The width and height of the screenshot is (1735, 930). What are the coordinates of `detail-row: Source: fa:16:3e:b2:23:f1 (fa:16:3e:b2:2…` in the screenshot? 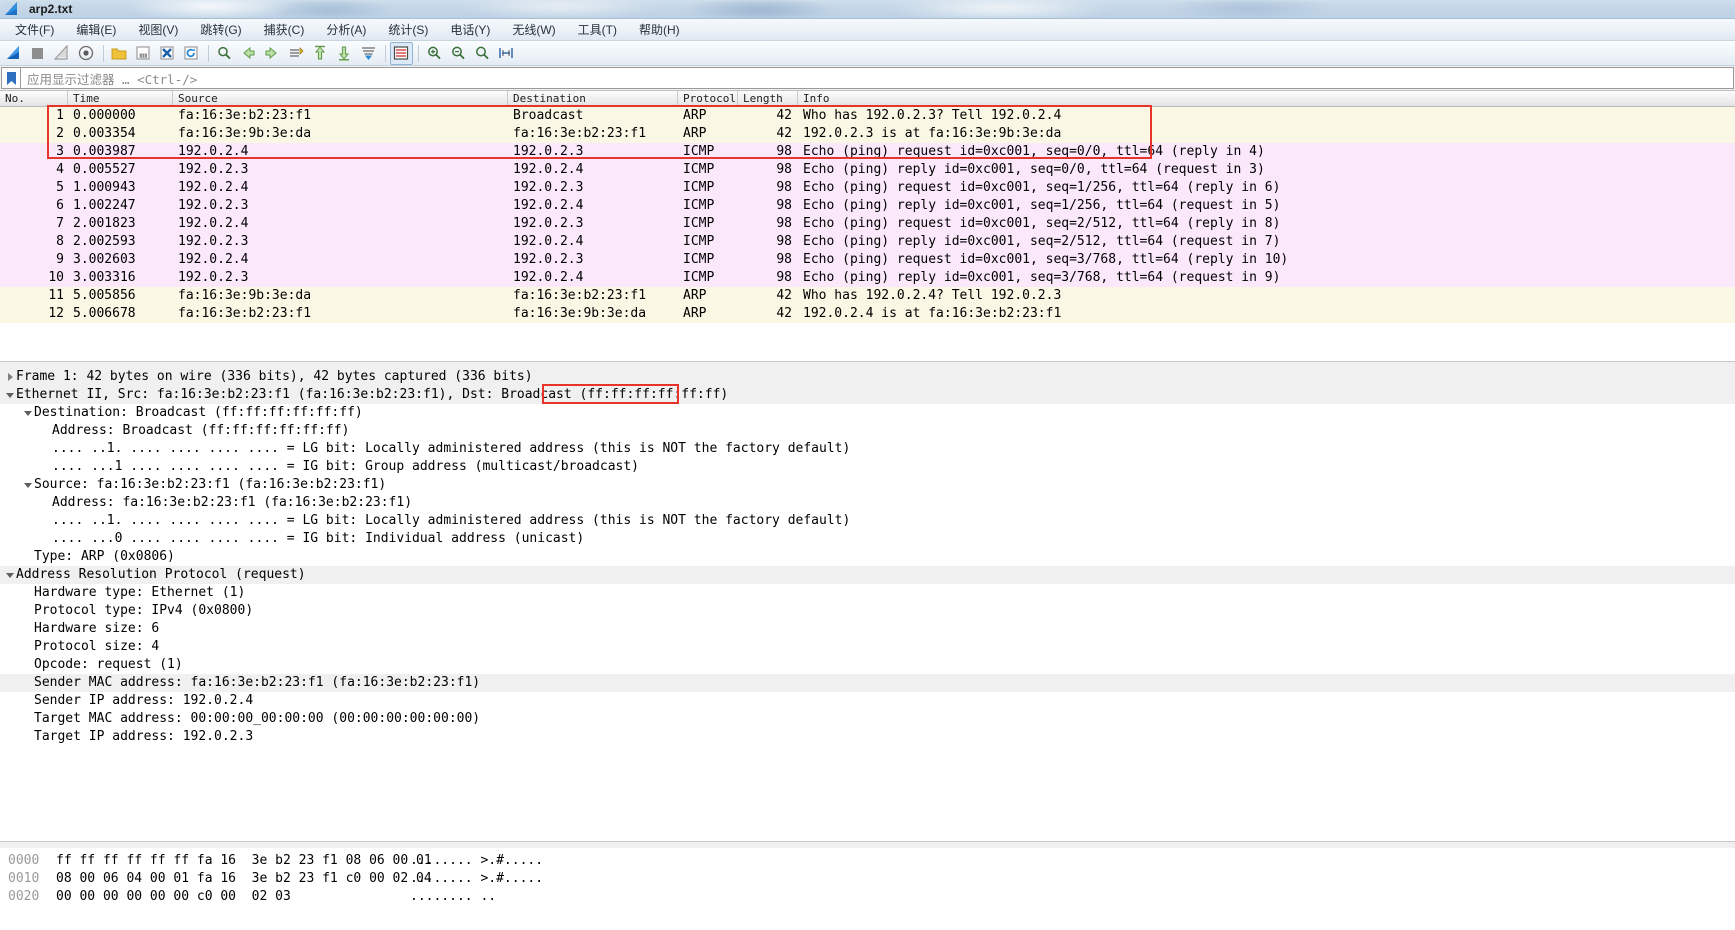 It's located at (867, 485).